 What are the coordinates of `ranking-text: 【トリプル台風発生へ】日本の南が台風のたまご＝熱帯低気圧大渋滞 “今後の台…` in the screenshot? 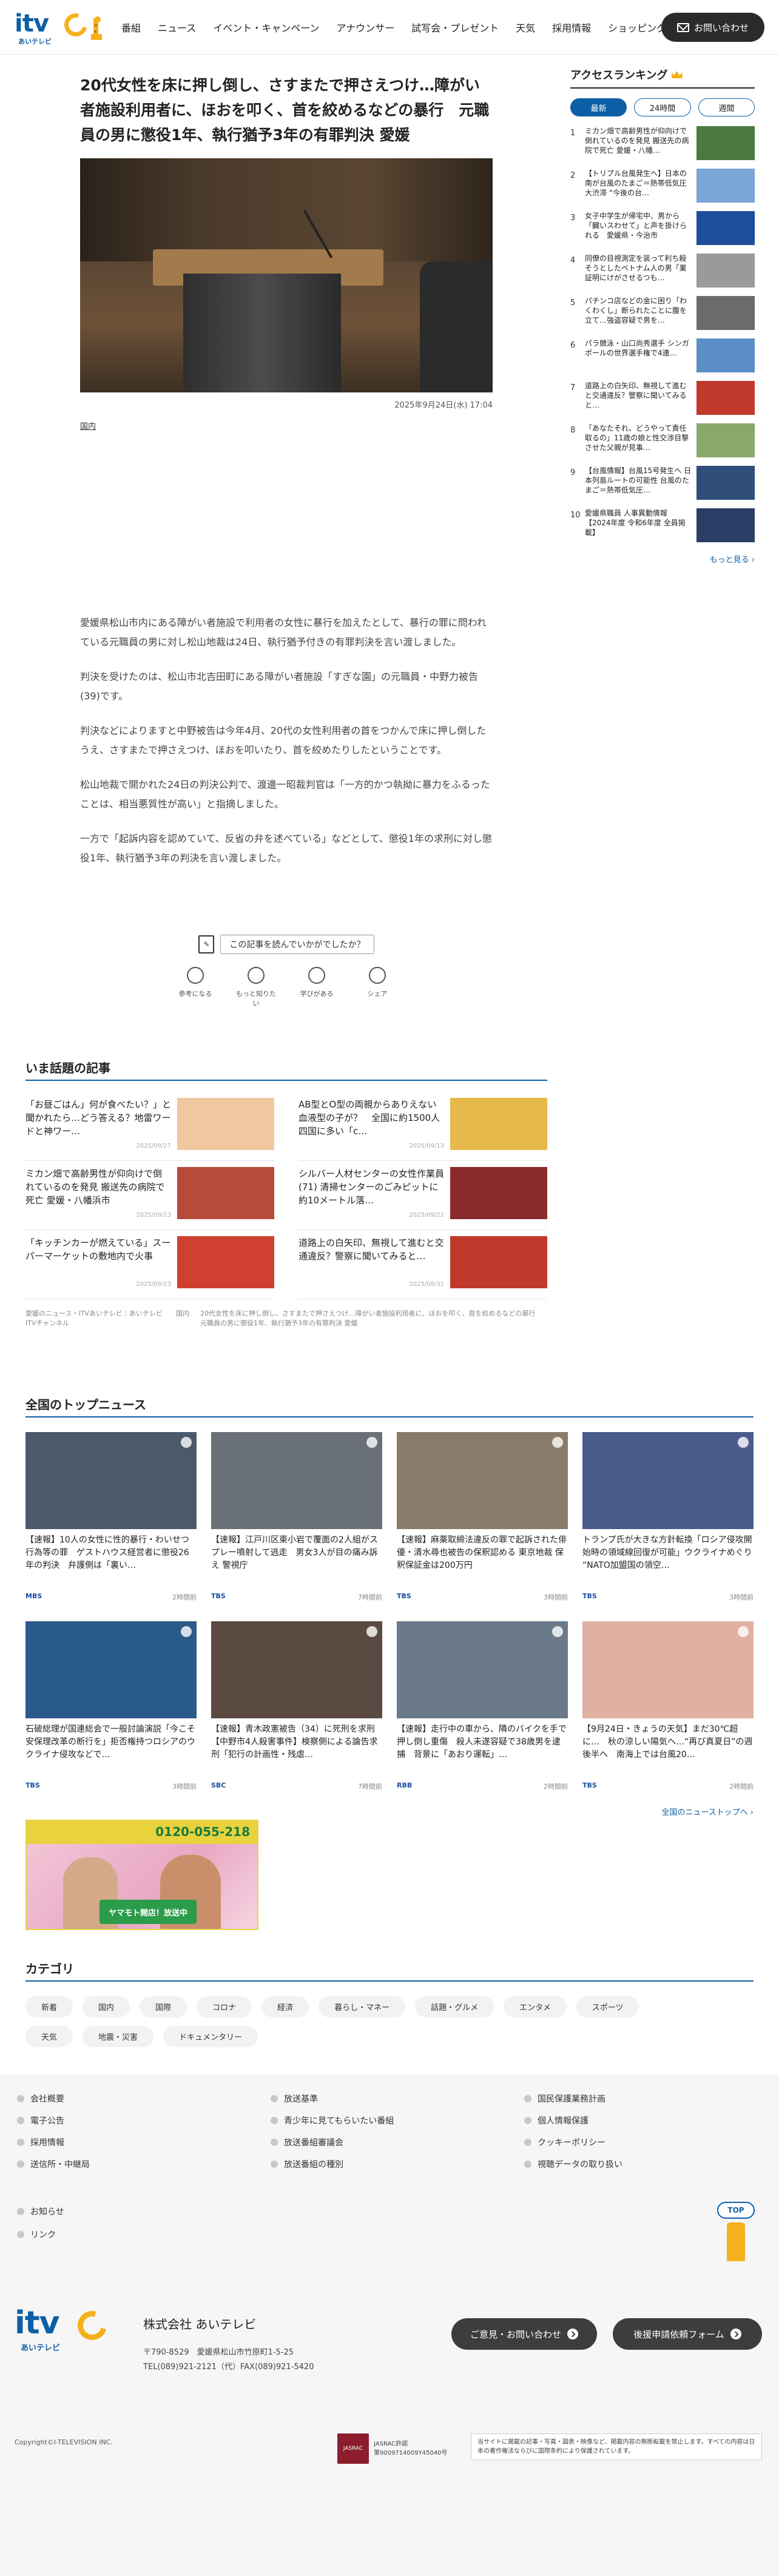 It's located at (636, 183).